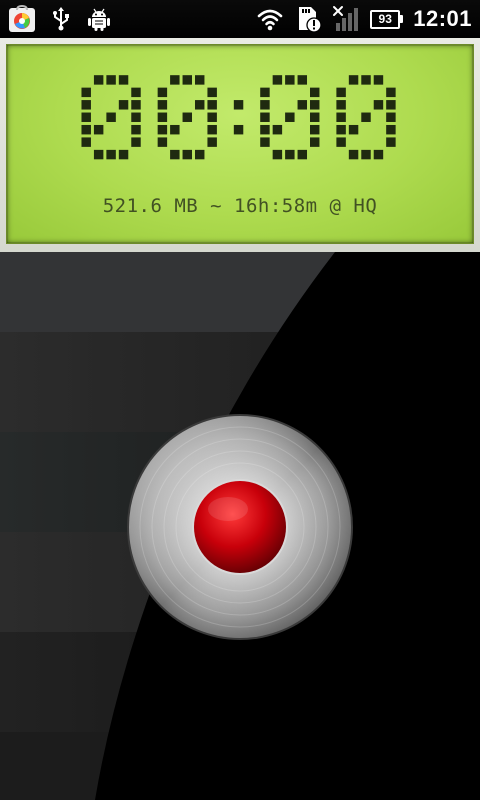  What do you see at coordinates (240, 206) in the screenshot?
I see `storage-info: 521.6 MB ~ 16h:58m @ HQ` at bounding box center [240, 206].